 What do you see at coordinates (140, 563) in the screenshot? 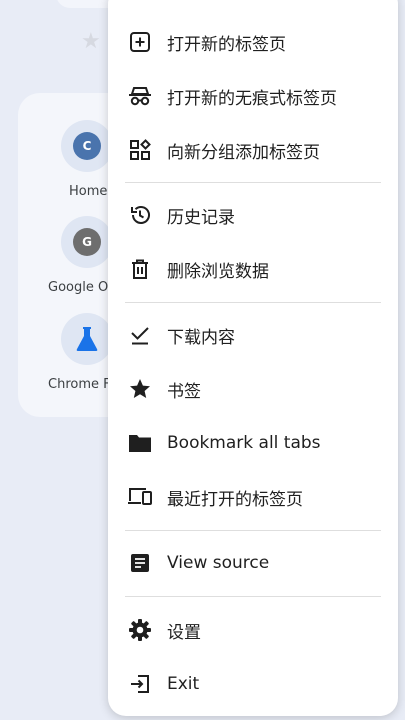
I see `article-icon` at bounding box center [140, 563].